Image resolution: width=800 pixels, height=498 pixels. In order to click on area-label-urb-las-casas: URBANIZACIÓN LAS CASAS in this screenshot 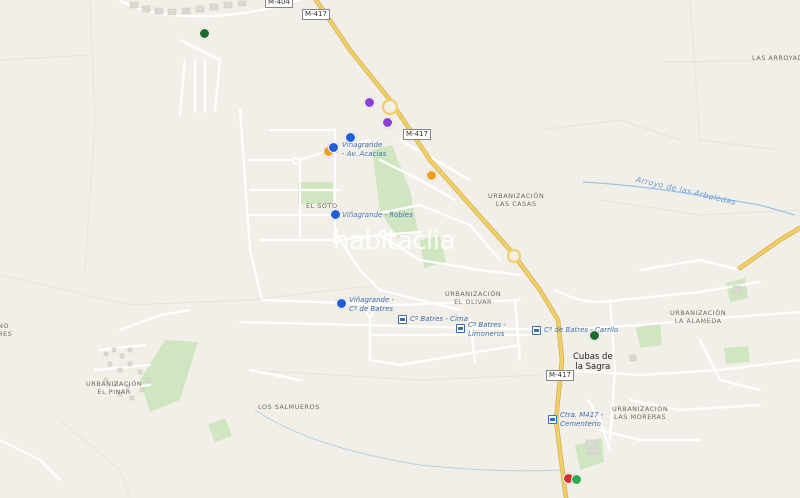, I will do `click(516, 200)`.